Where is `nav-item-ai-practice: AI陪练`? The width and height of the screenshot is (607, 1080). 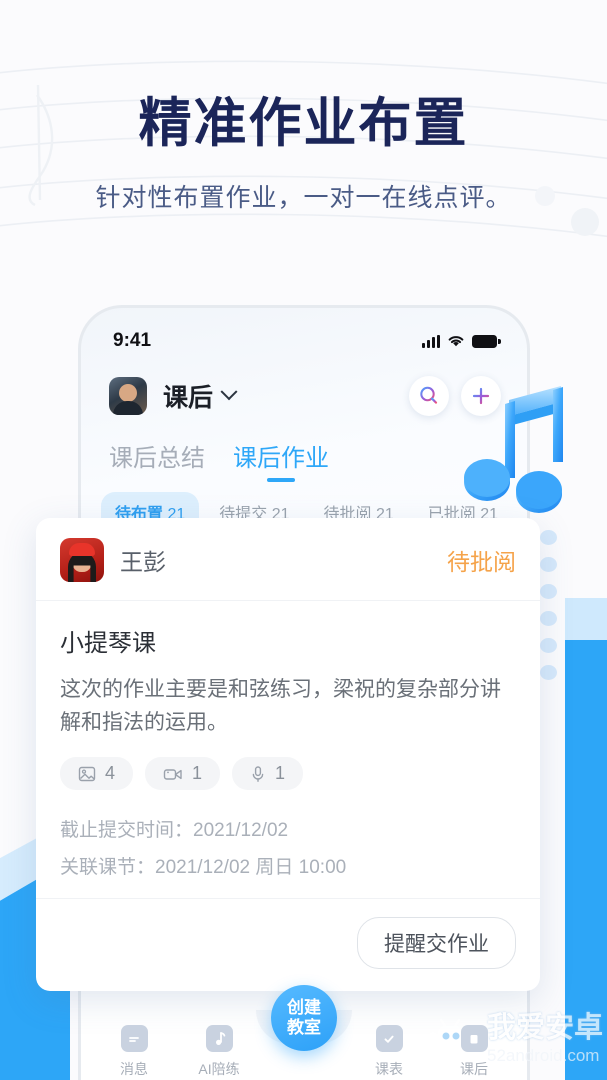 nav-item-ai-practice: AI陪练 is located at coordinates (219, 1052).